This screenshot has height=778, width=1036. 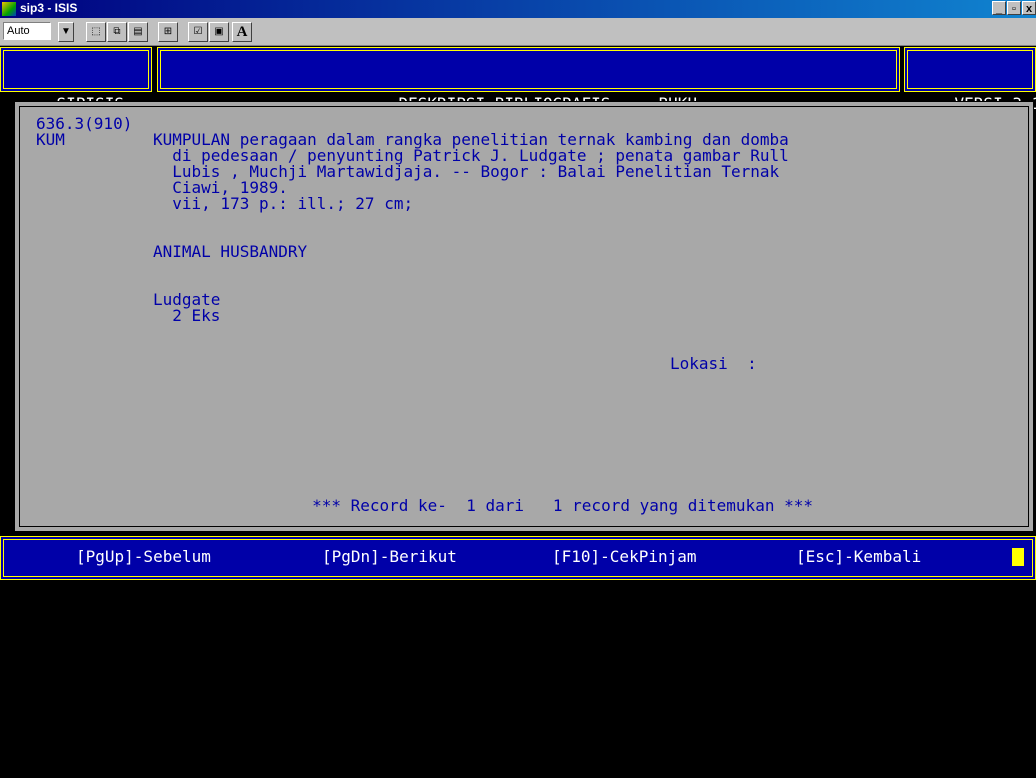 I want to click on location-label: Lokasi :, so click(x=713, y=363).